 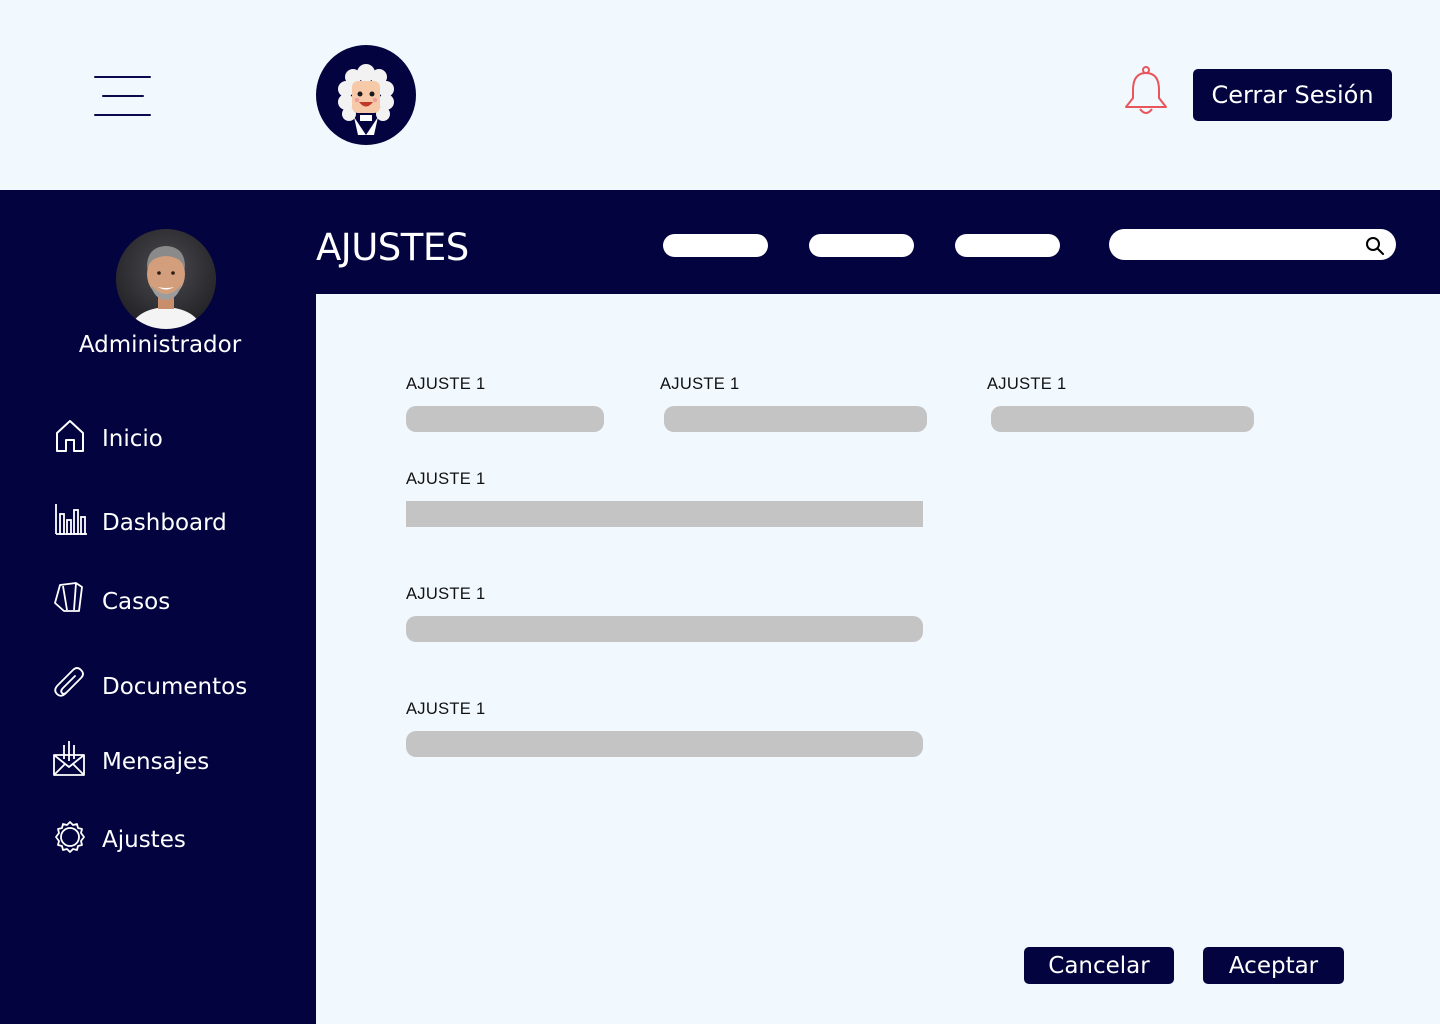 I want to click on sidebar-item-ajustes: Ajustes, so click(x=119, y=839).